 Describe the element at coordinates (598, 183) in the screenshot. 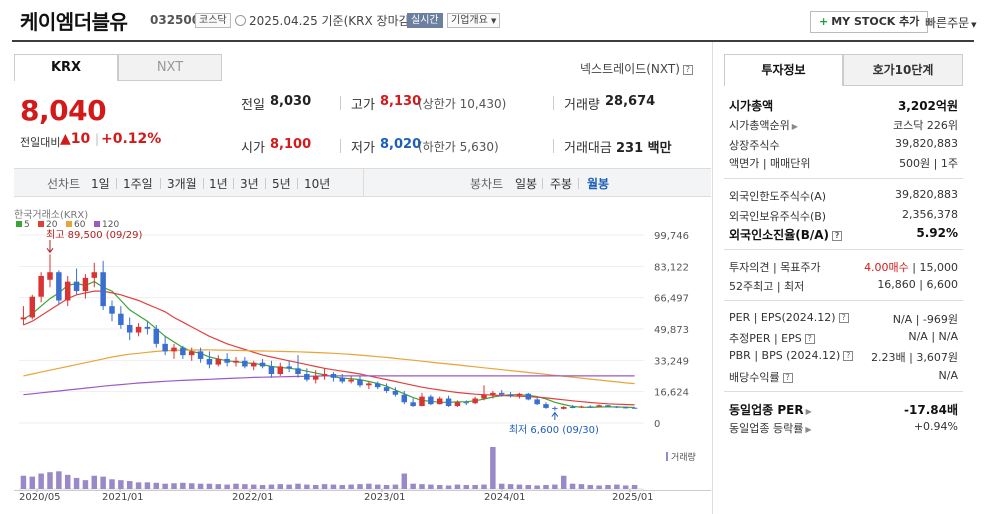

I see `candle-monthly: 월봉` at that location.